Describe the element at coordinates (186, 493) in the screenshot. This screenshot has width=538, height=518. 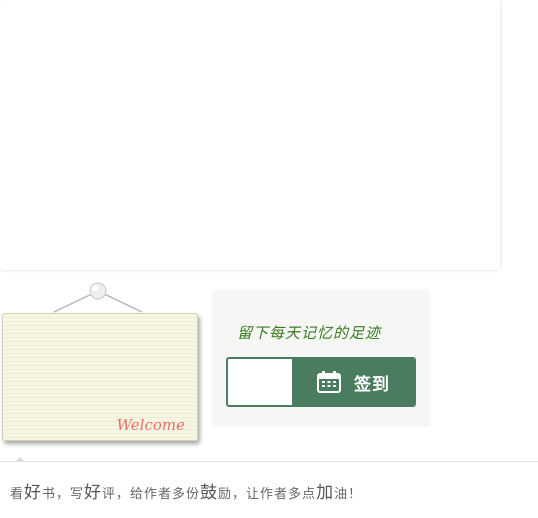
I see `encouragement-text: 看好书，写好评，给作者多份鼓励，让作者多点加油！` at that location.